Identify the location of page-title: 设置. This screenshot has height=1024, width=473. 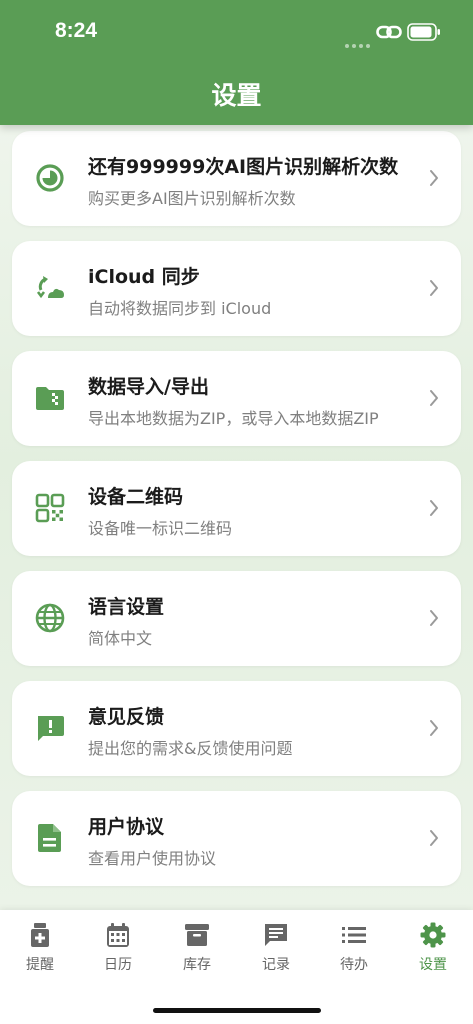
(236, 95).